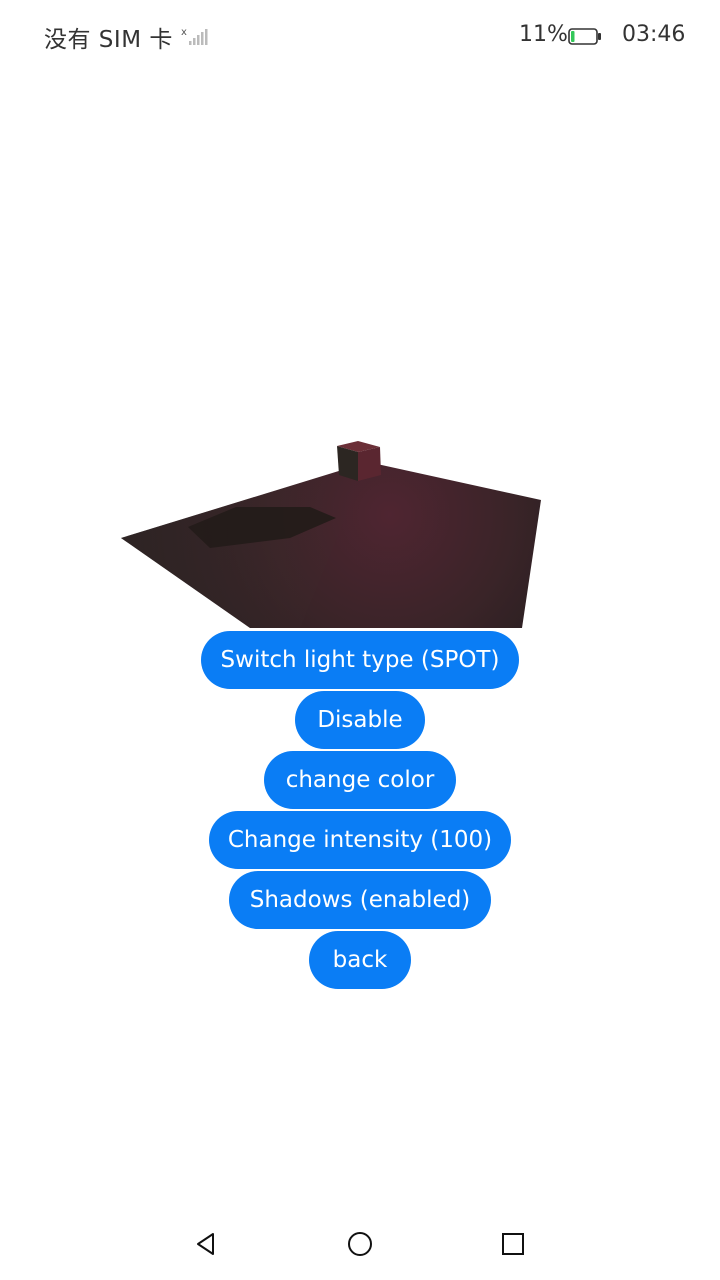 Image resolution: width=720 pixels, height=1280 pixels. Describe the element at coordinates (207, 1244) in the screenshot. I see `nav-back-icon` at that location.